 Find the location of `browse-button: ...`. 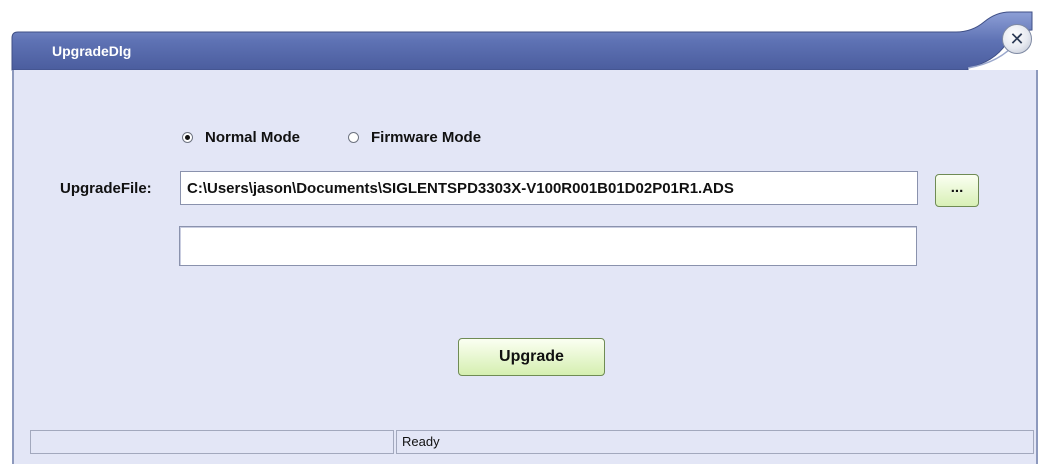

browse-button: ... is located at coordinates (957, 190).